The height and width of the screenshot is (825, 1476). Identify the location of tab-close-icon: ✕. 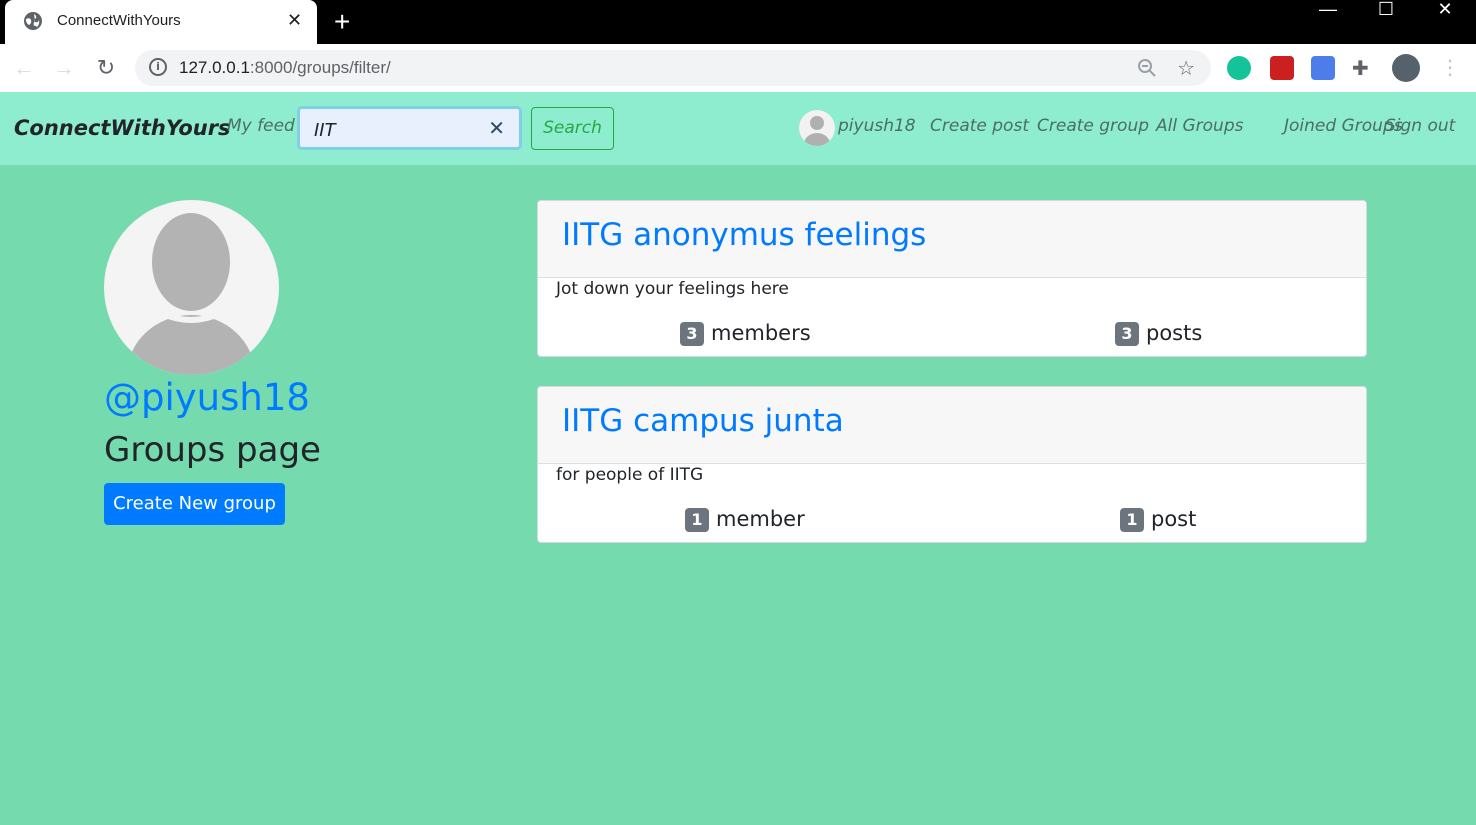
(294, 20).